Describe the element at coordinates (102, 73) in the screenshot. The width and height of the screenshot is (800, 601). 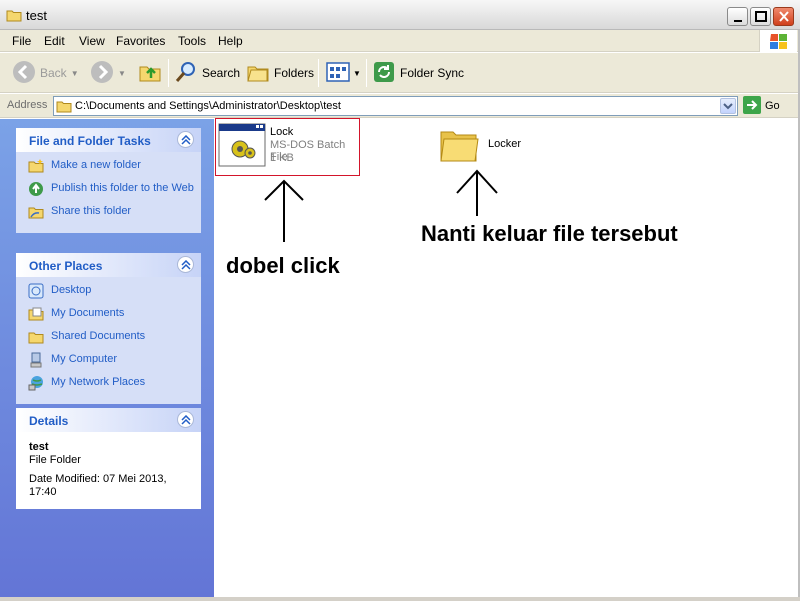
I see `forward-arrow-icon` at that location.